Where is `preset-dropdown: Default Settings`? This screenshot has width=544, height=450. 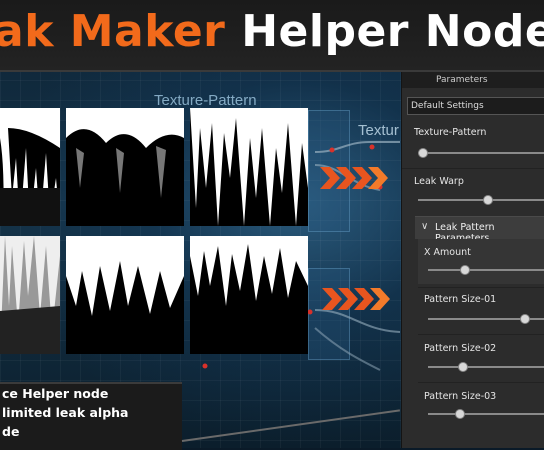 preset-dropdown: Default Settings is located at coordinates (475, 106).